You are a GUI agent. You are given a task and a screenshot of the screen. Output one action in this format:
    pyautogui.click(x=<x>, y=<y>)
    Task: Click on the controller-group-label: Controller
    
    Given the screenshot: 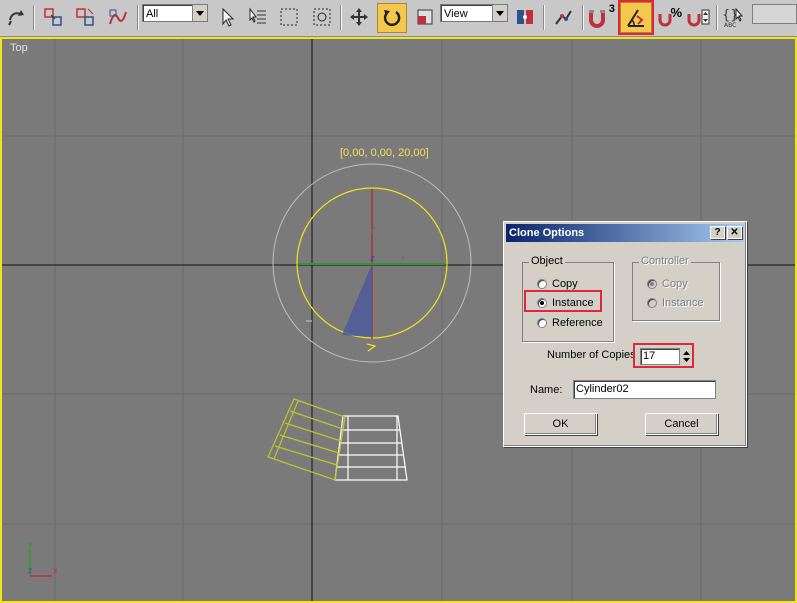 What is the action you would take?
    pyautogui.click(x=665, y=261)
    